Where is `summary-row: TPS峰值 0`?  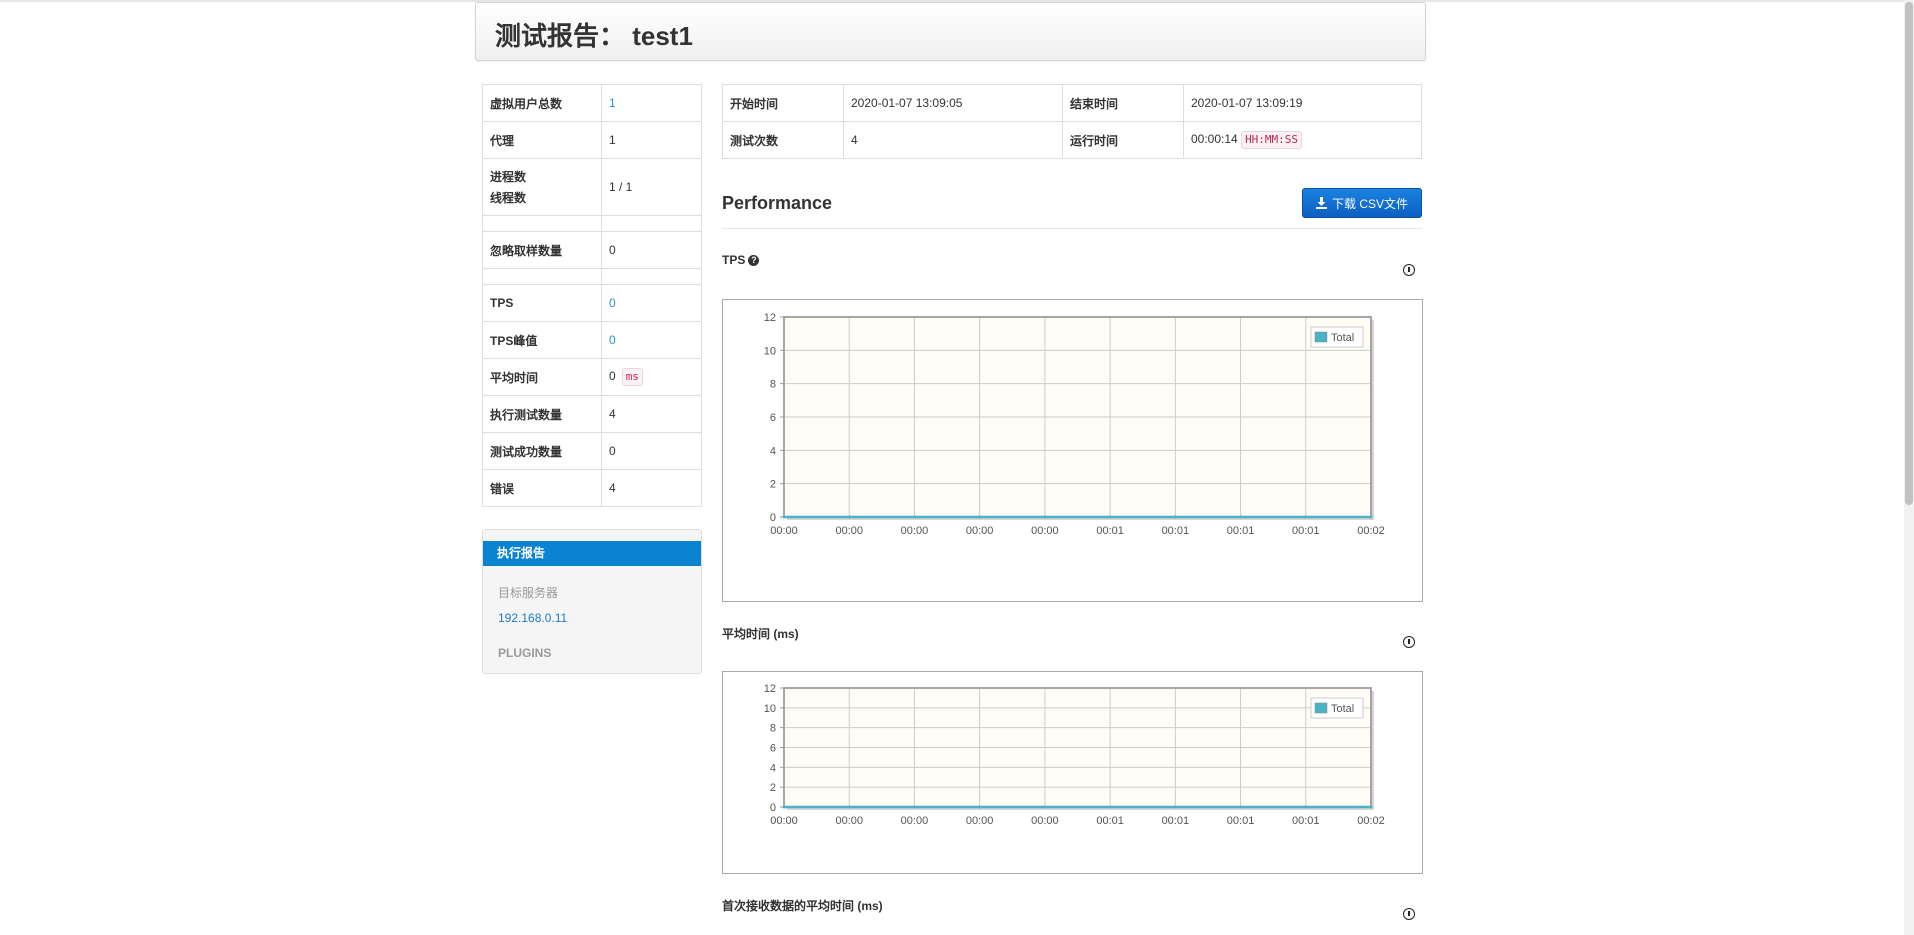
summary-row: TPS峰值 0 is located at coordinates (592, 340).